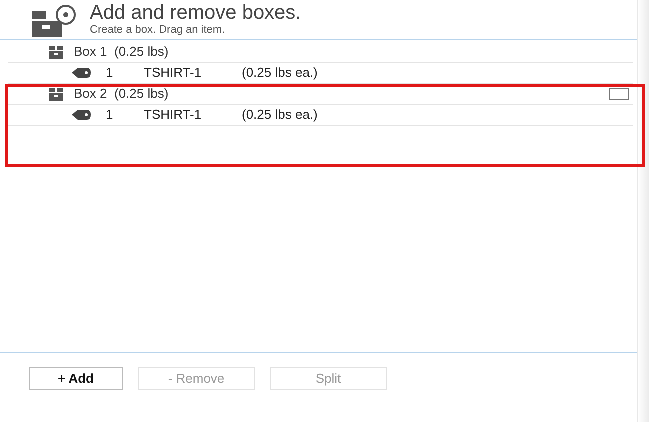 This screenshot has width=649, height=422. Describe the element at coordinates (121, 52) in the screenshot. I see `box-name: Box 1 (0.25 lbs)` at that location.